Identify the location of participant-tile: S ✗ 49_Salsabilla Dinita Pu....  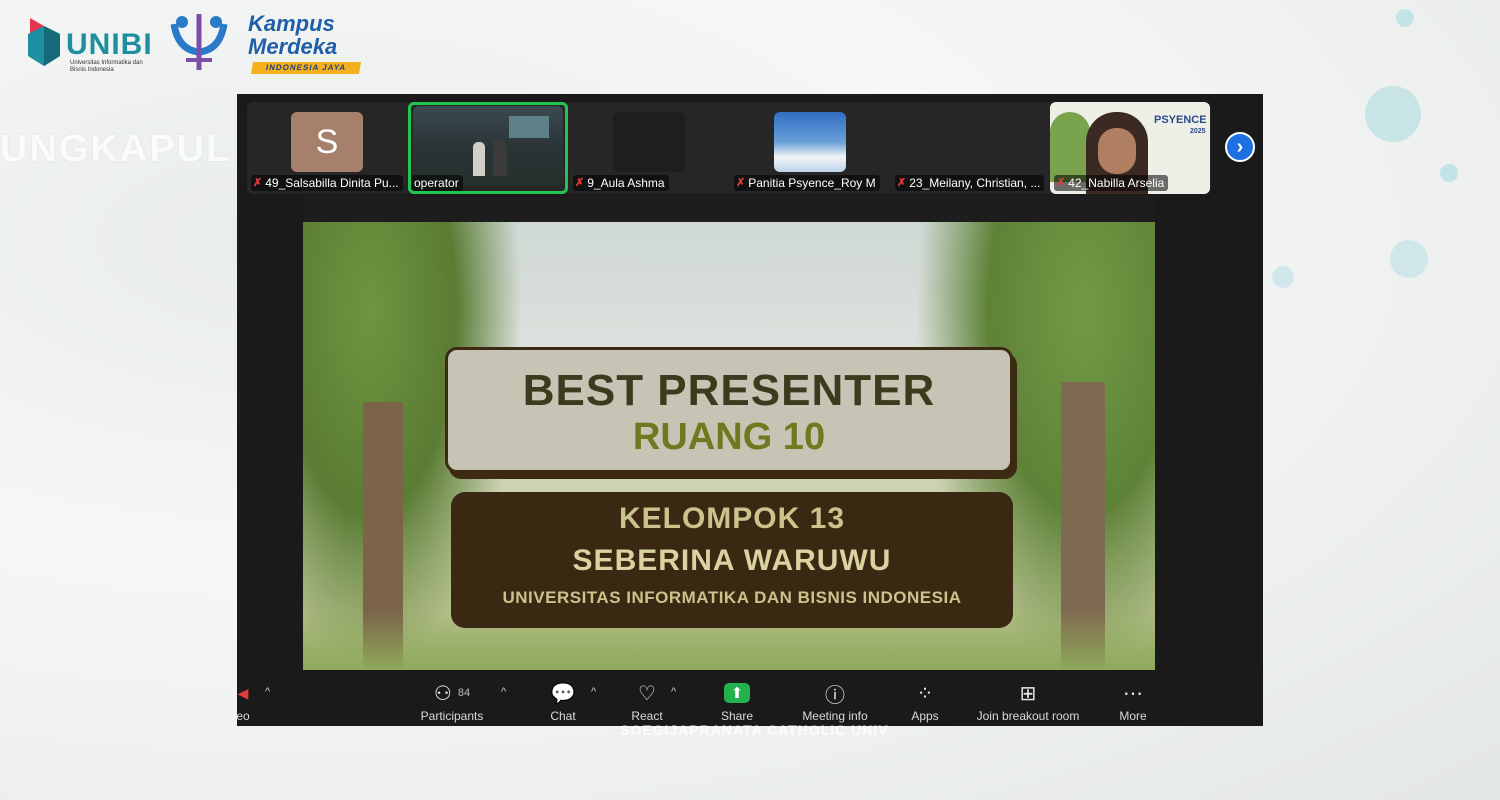
(327, 148).